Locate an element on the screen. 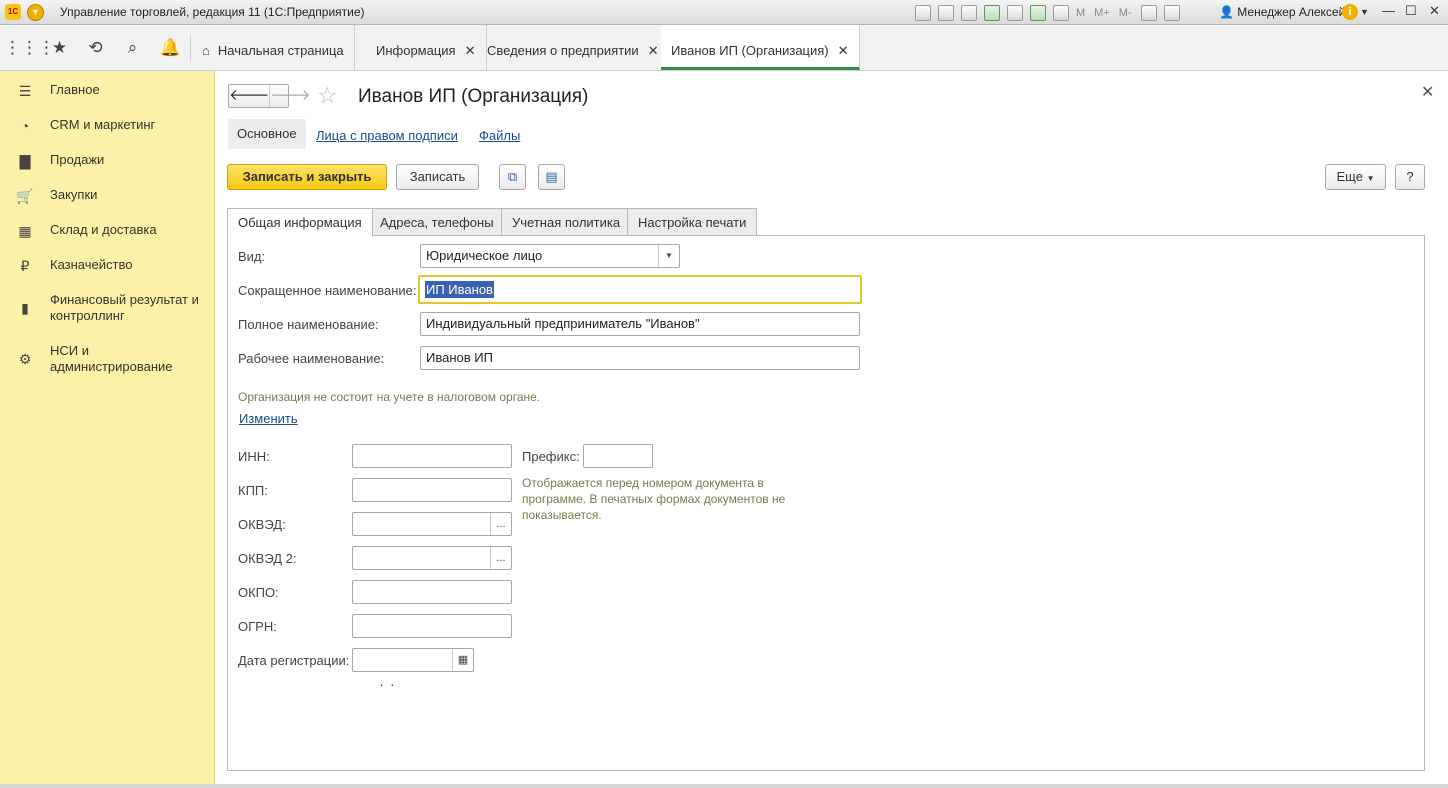  bag-icon: ▇ is located at coordinates (25, 161).